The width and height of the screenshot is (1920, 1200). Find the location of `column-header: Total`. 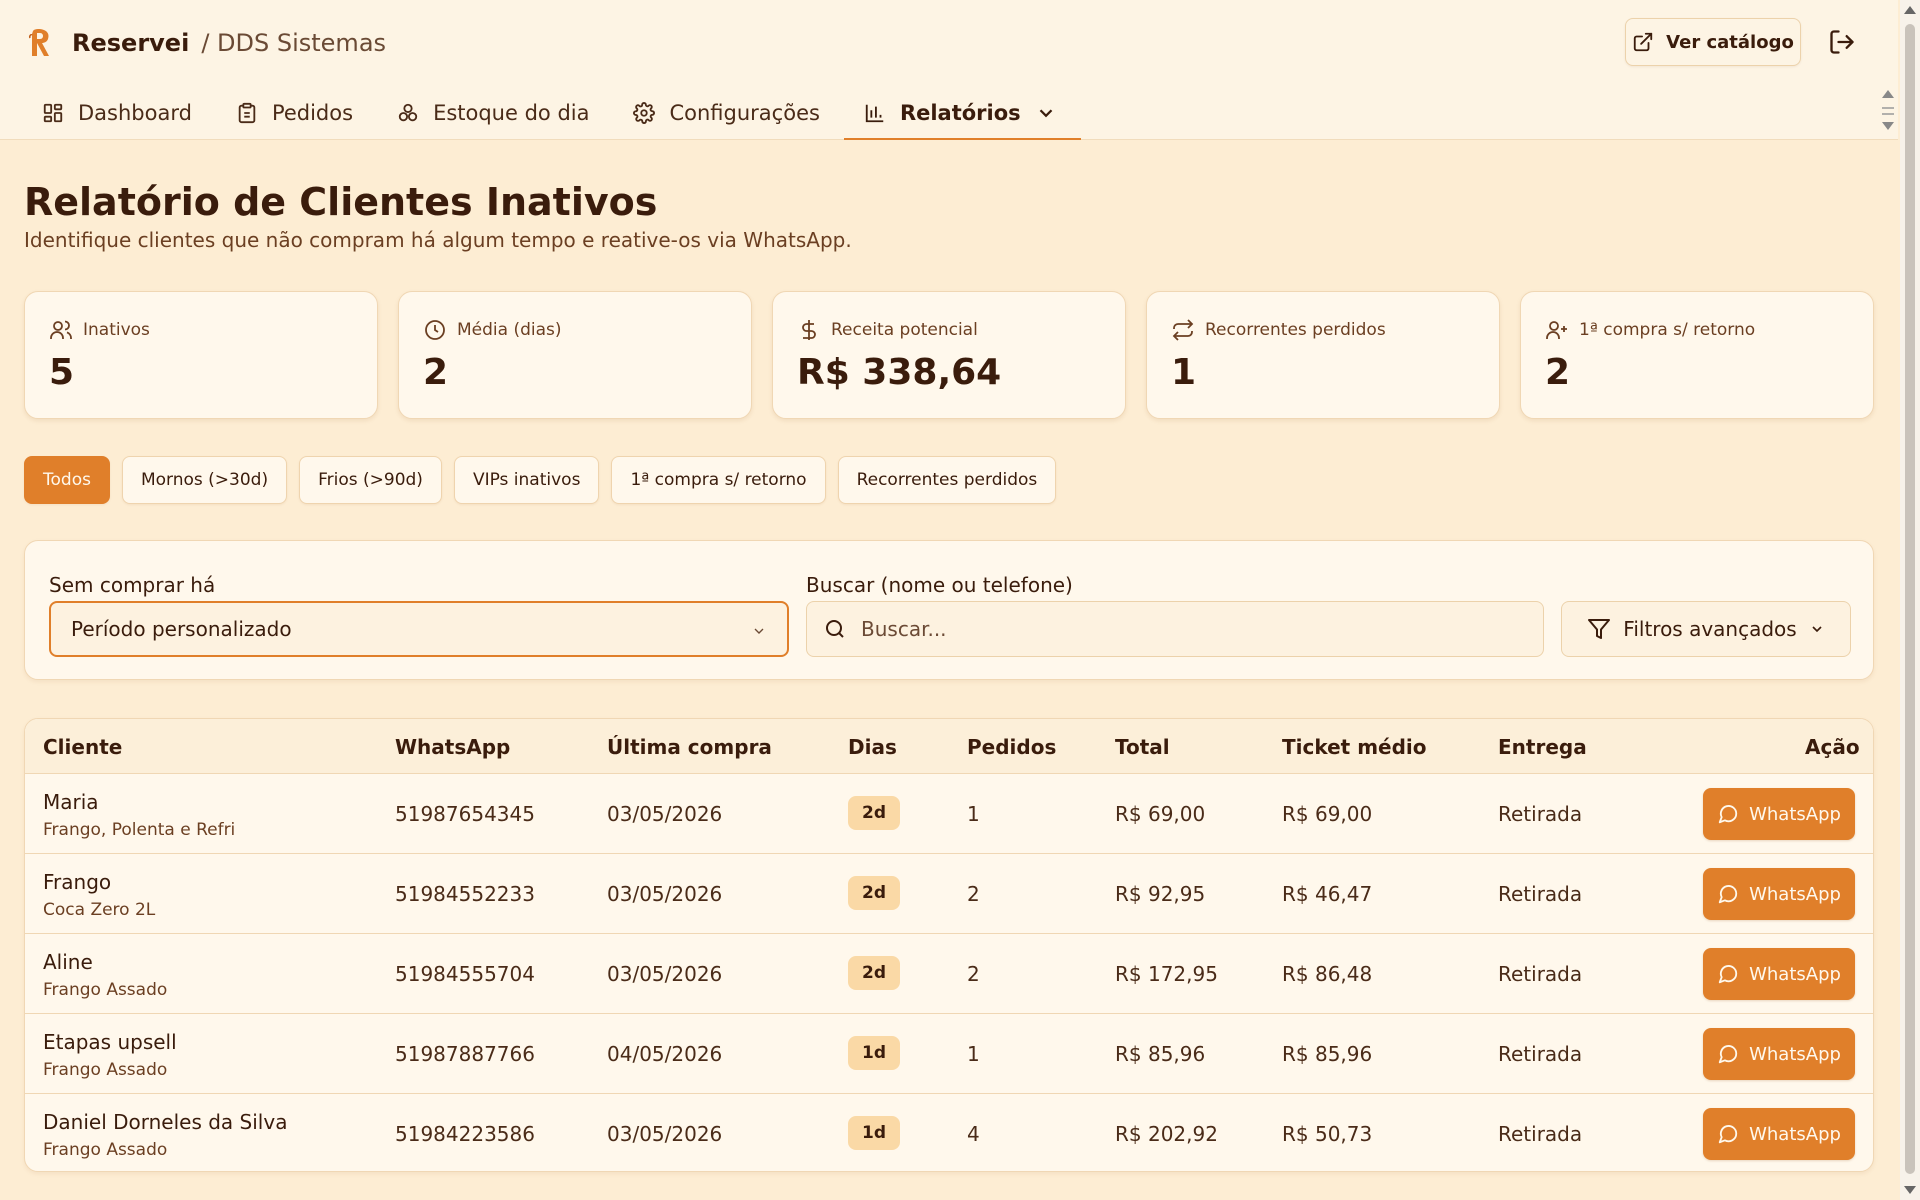

column-header: Total is located at coordinates (1142, 747).